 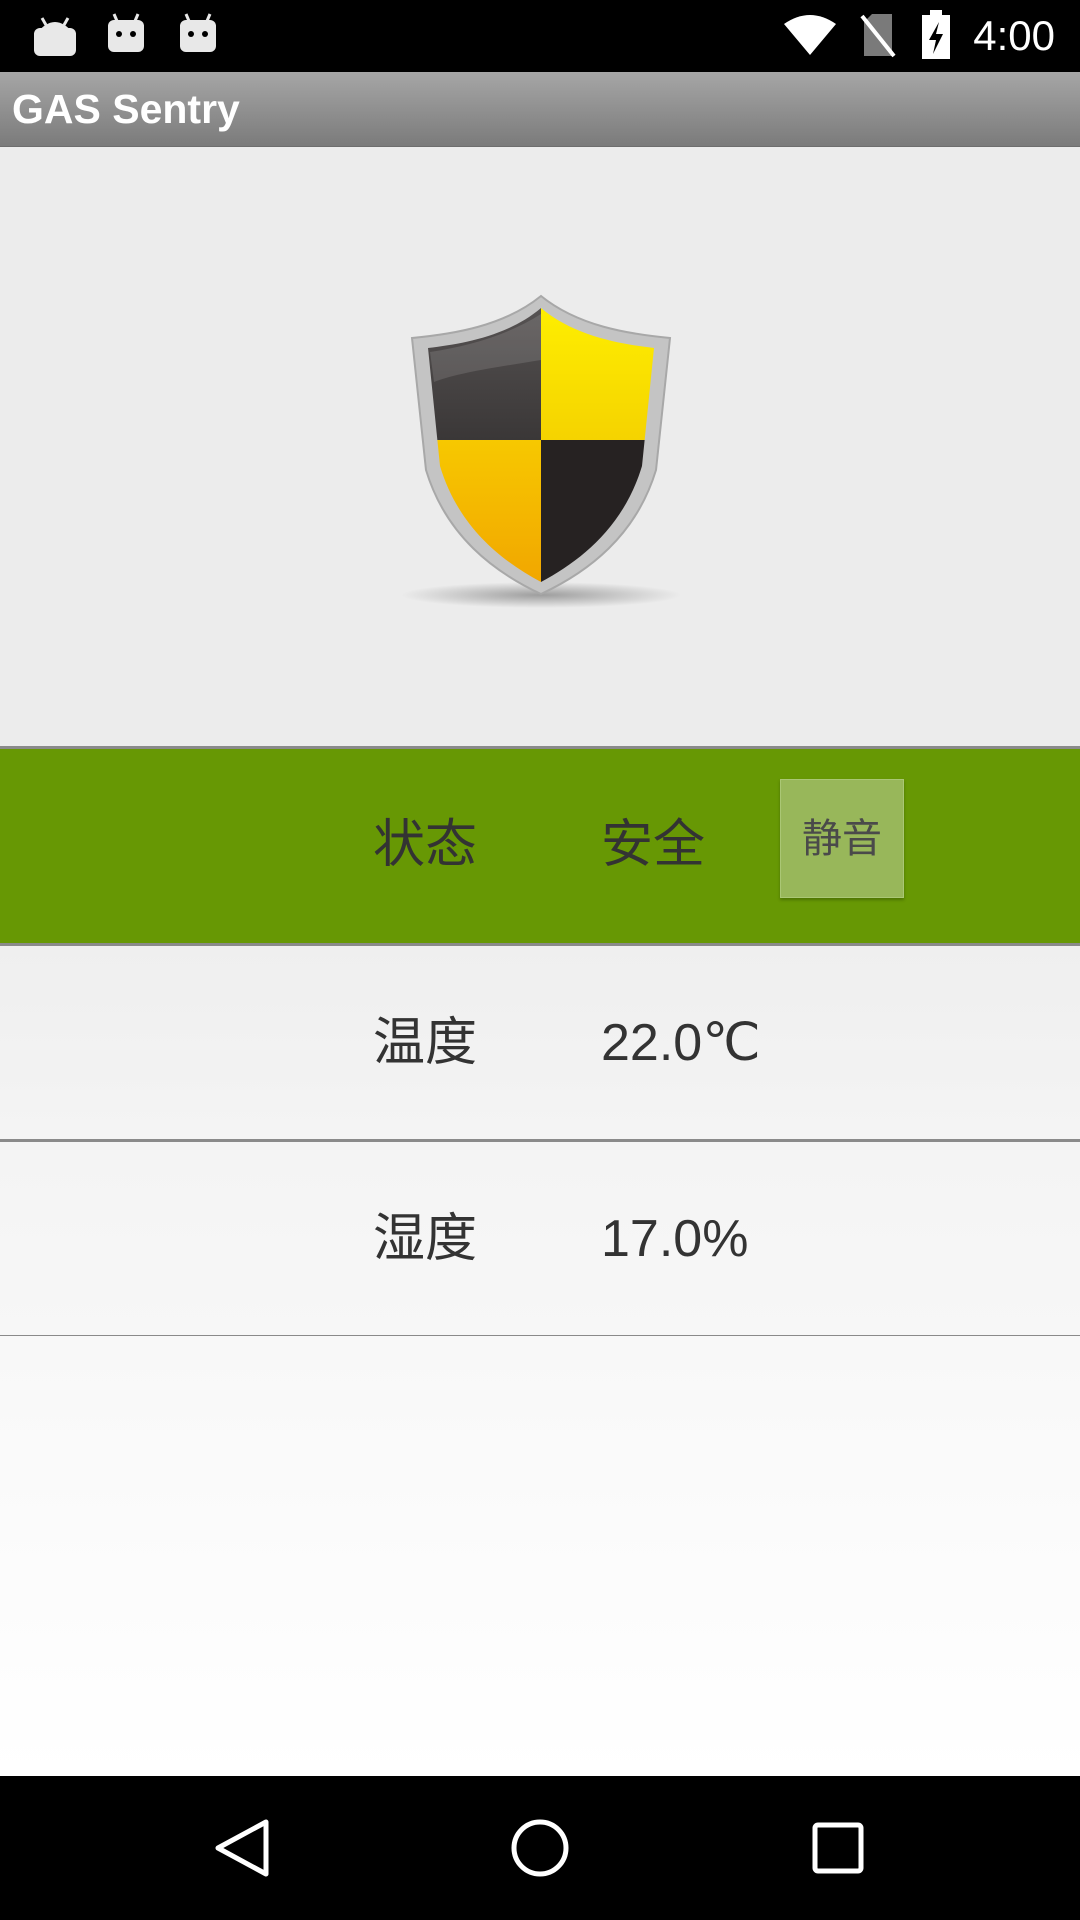 I want to click on no-sim-icon, so click(x=878, y=36).